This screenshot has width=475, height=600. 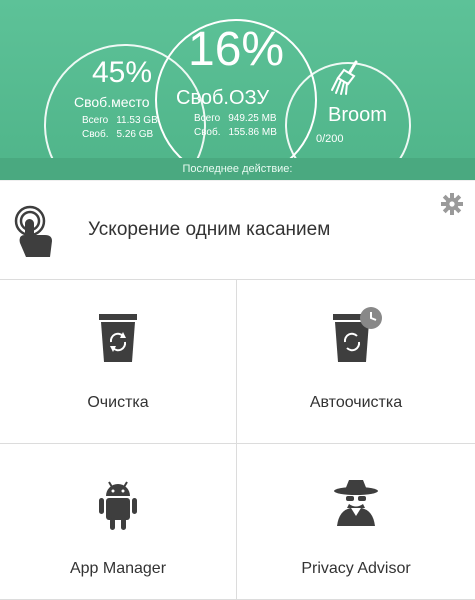 I want to click on tile-clean: Очистка, so click(x=118, y=362).